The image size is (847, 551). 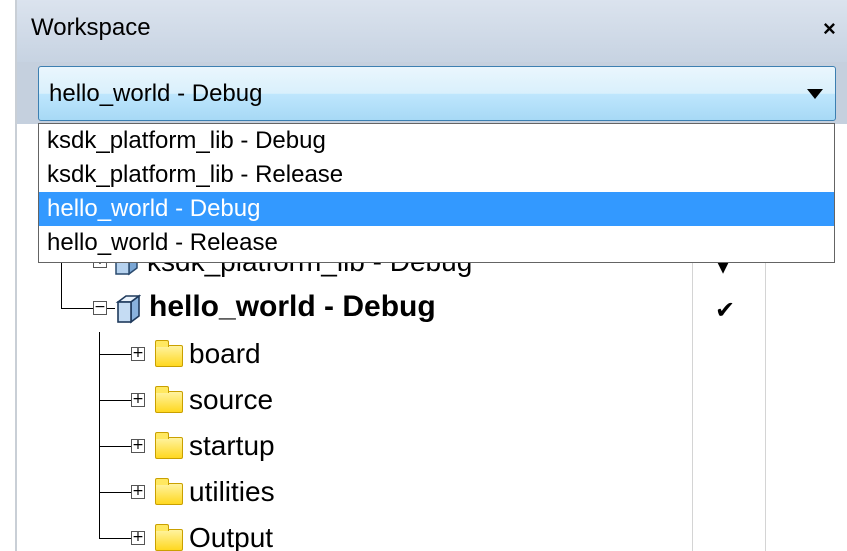 I want to click on folder-label: Output, so click(x=231, y=536).